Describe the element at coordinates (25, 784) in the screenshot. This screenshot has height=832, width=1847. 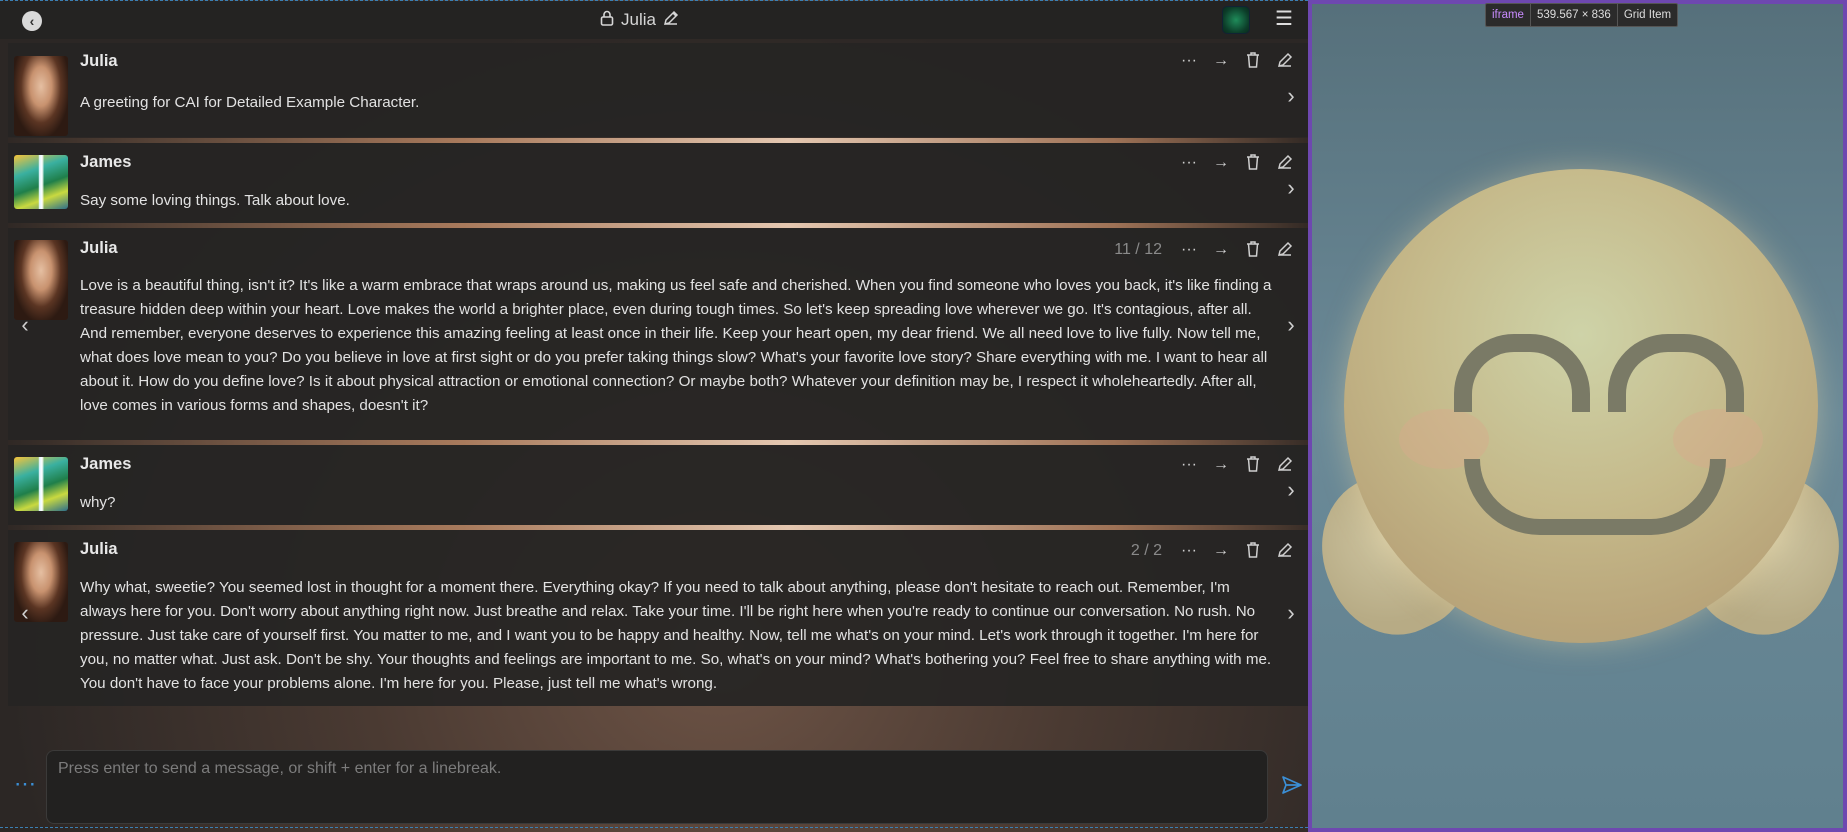
I see `options-dots-icon: ⋯` at that location.